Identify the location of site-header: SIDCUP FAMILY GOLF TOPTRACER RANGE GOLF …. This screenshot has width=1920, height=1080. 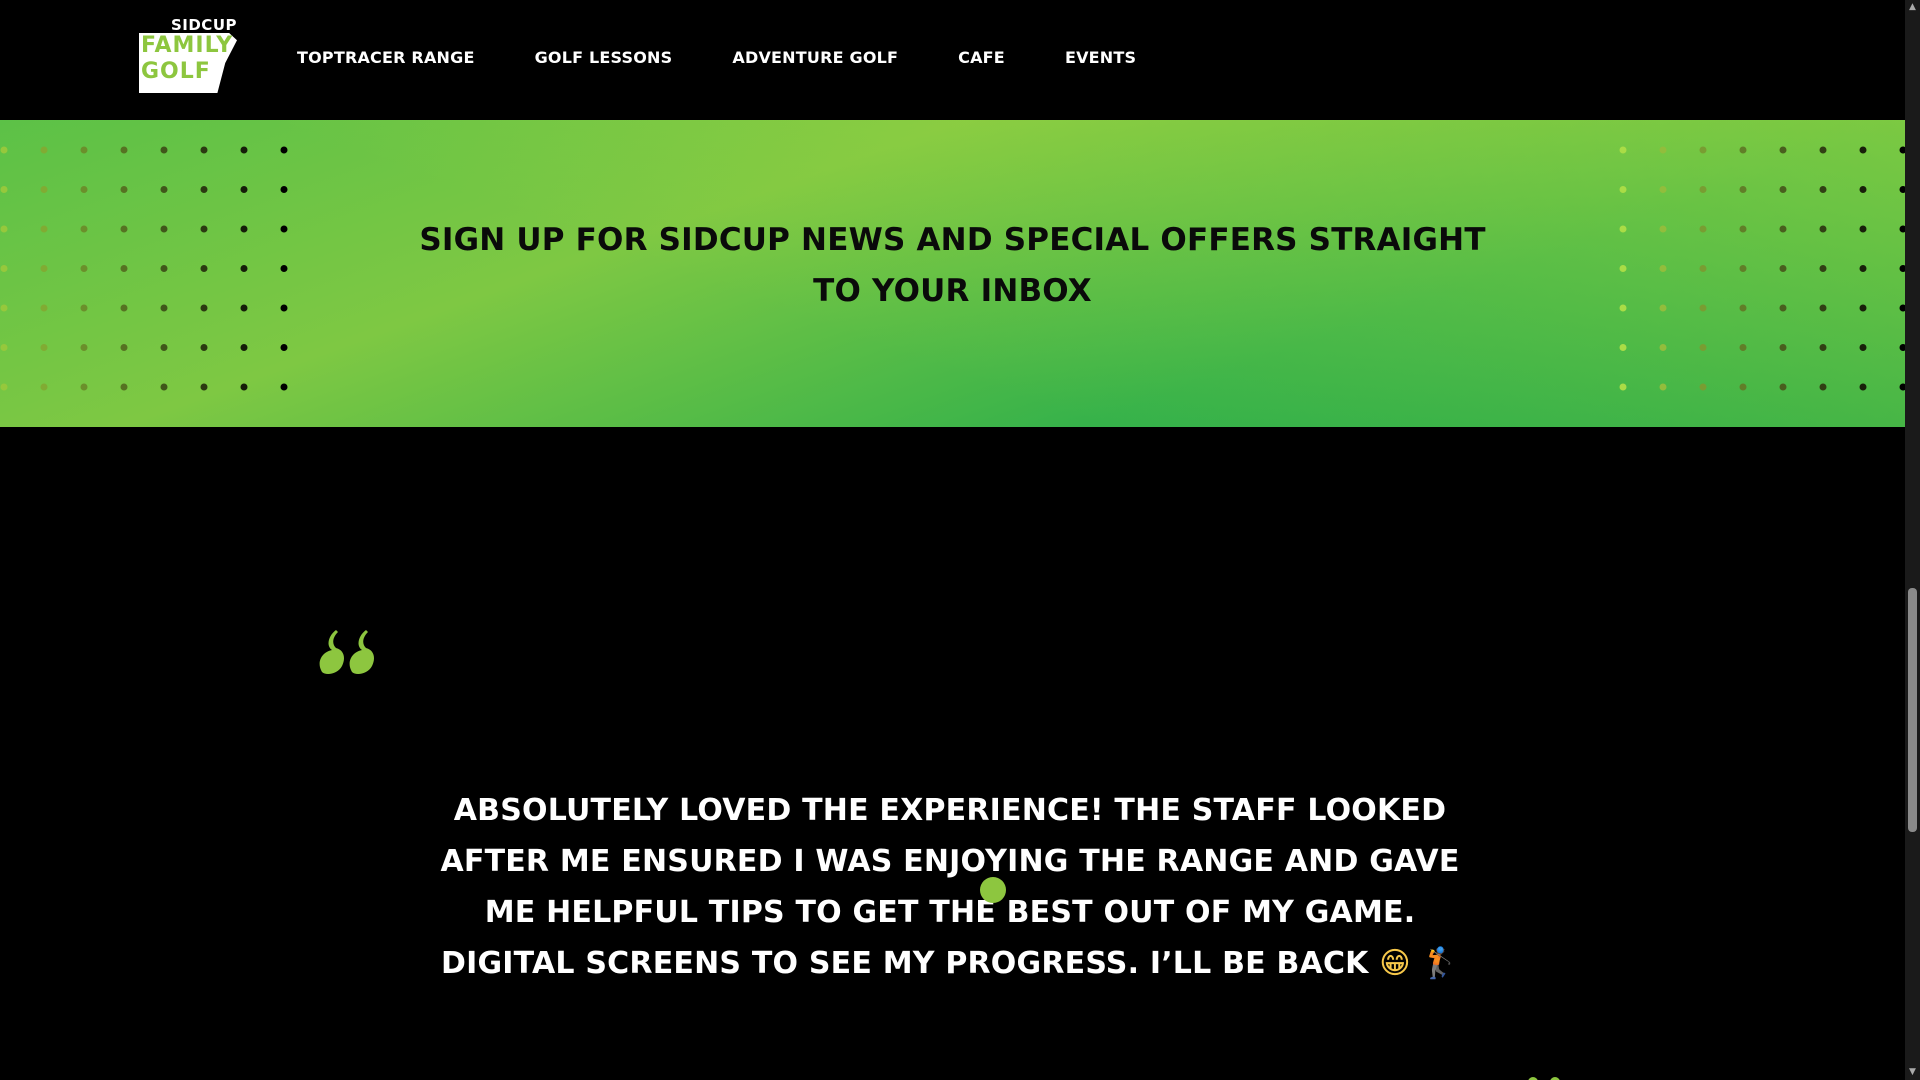
(952, 60).